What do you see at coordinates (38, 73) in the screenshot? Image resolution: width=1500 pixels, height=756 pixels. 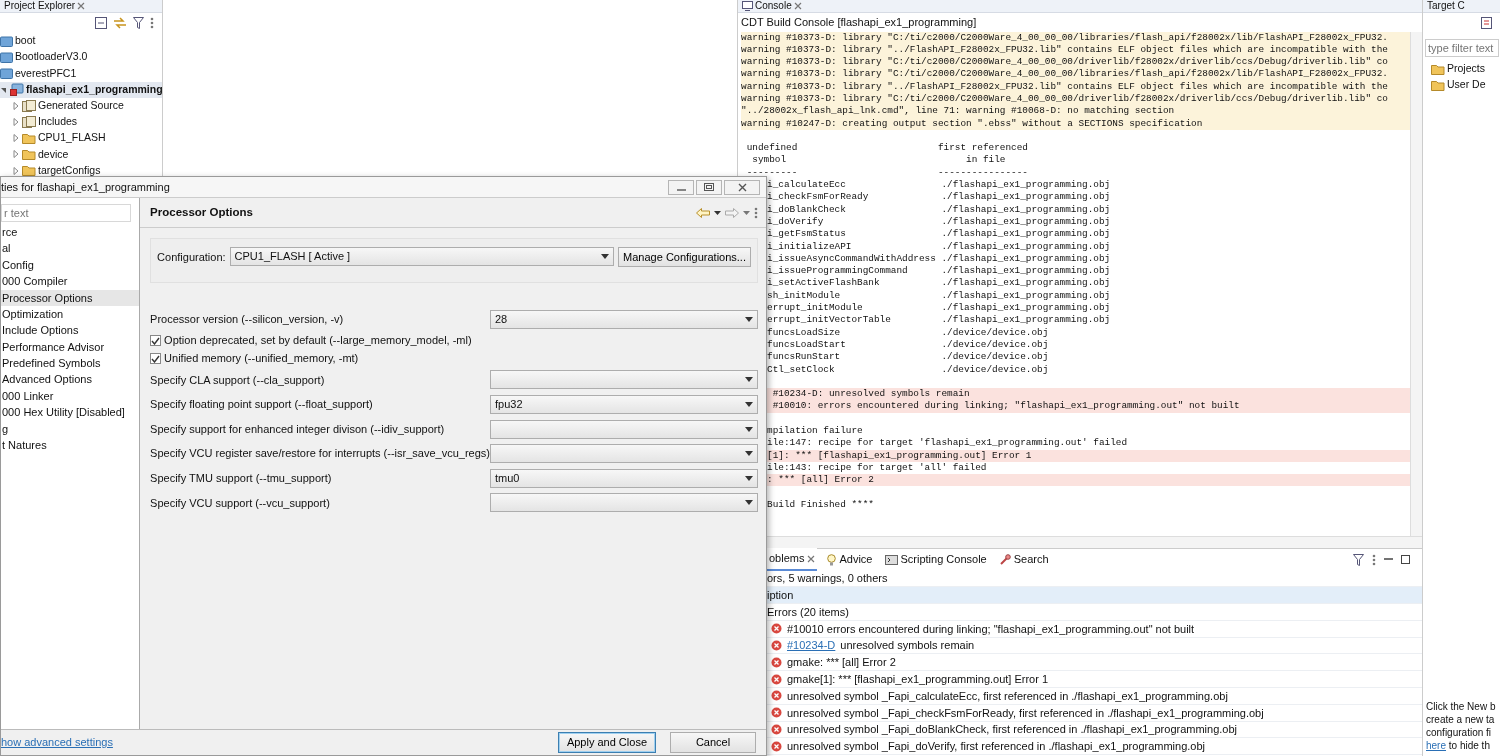 I see `tree-item: everestPFC1` at bounding box center [38, 73].